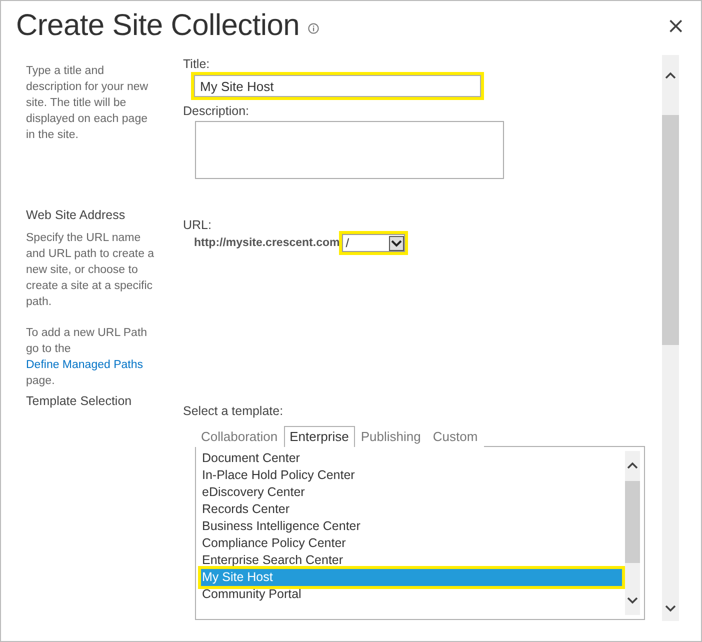 The image size is (702, 642). Describe the element at coordinates (158, 26) in the screenshot. I see `dialog-title: Create Site Collection` at that location.